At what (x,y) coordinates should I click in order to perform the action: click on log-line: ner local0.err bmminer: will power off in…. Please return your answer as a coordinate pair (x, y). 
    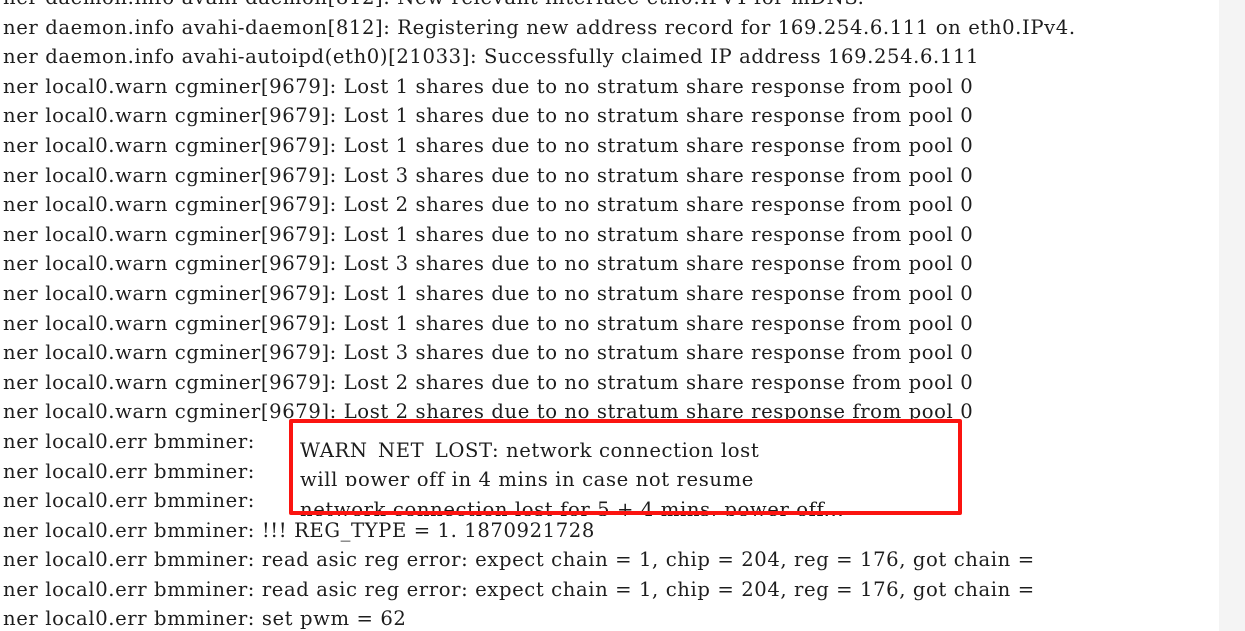
    Looking at the image, I should click on (609, 472).